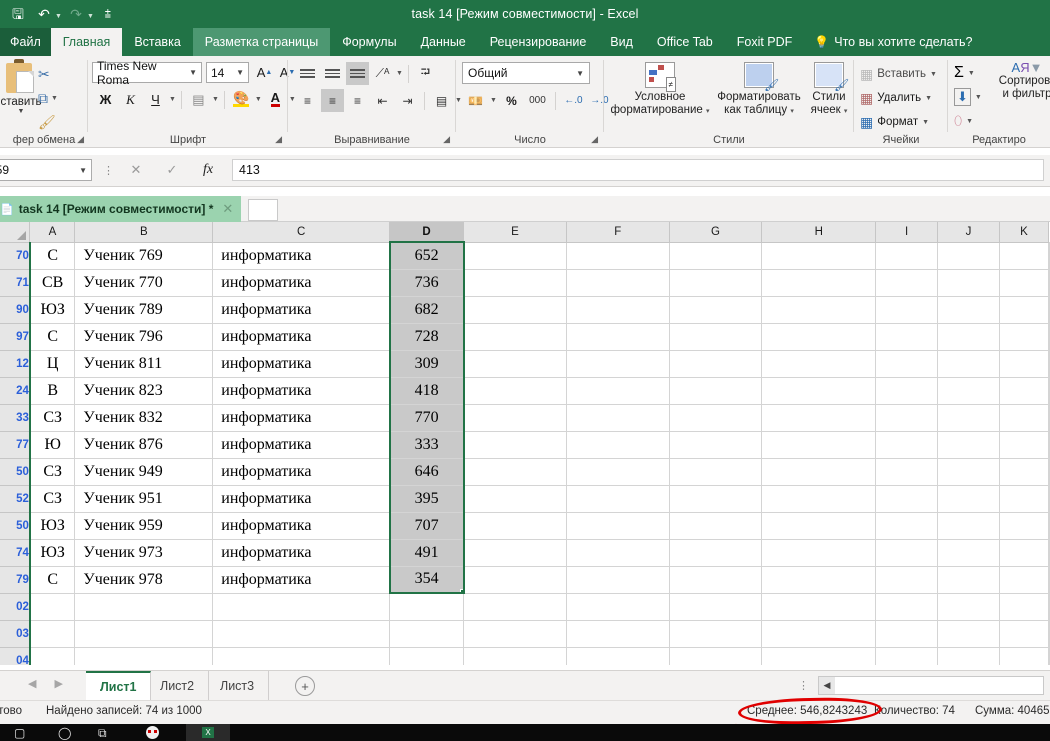  Describe the element at coordinates (525, 499) in the screenshot. I see `table-row: 52 СЗ Ученик 951 информатика 395` at that location.